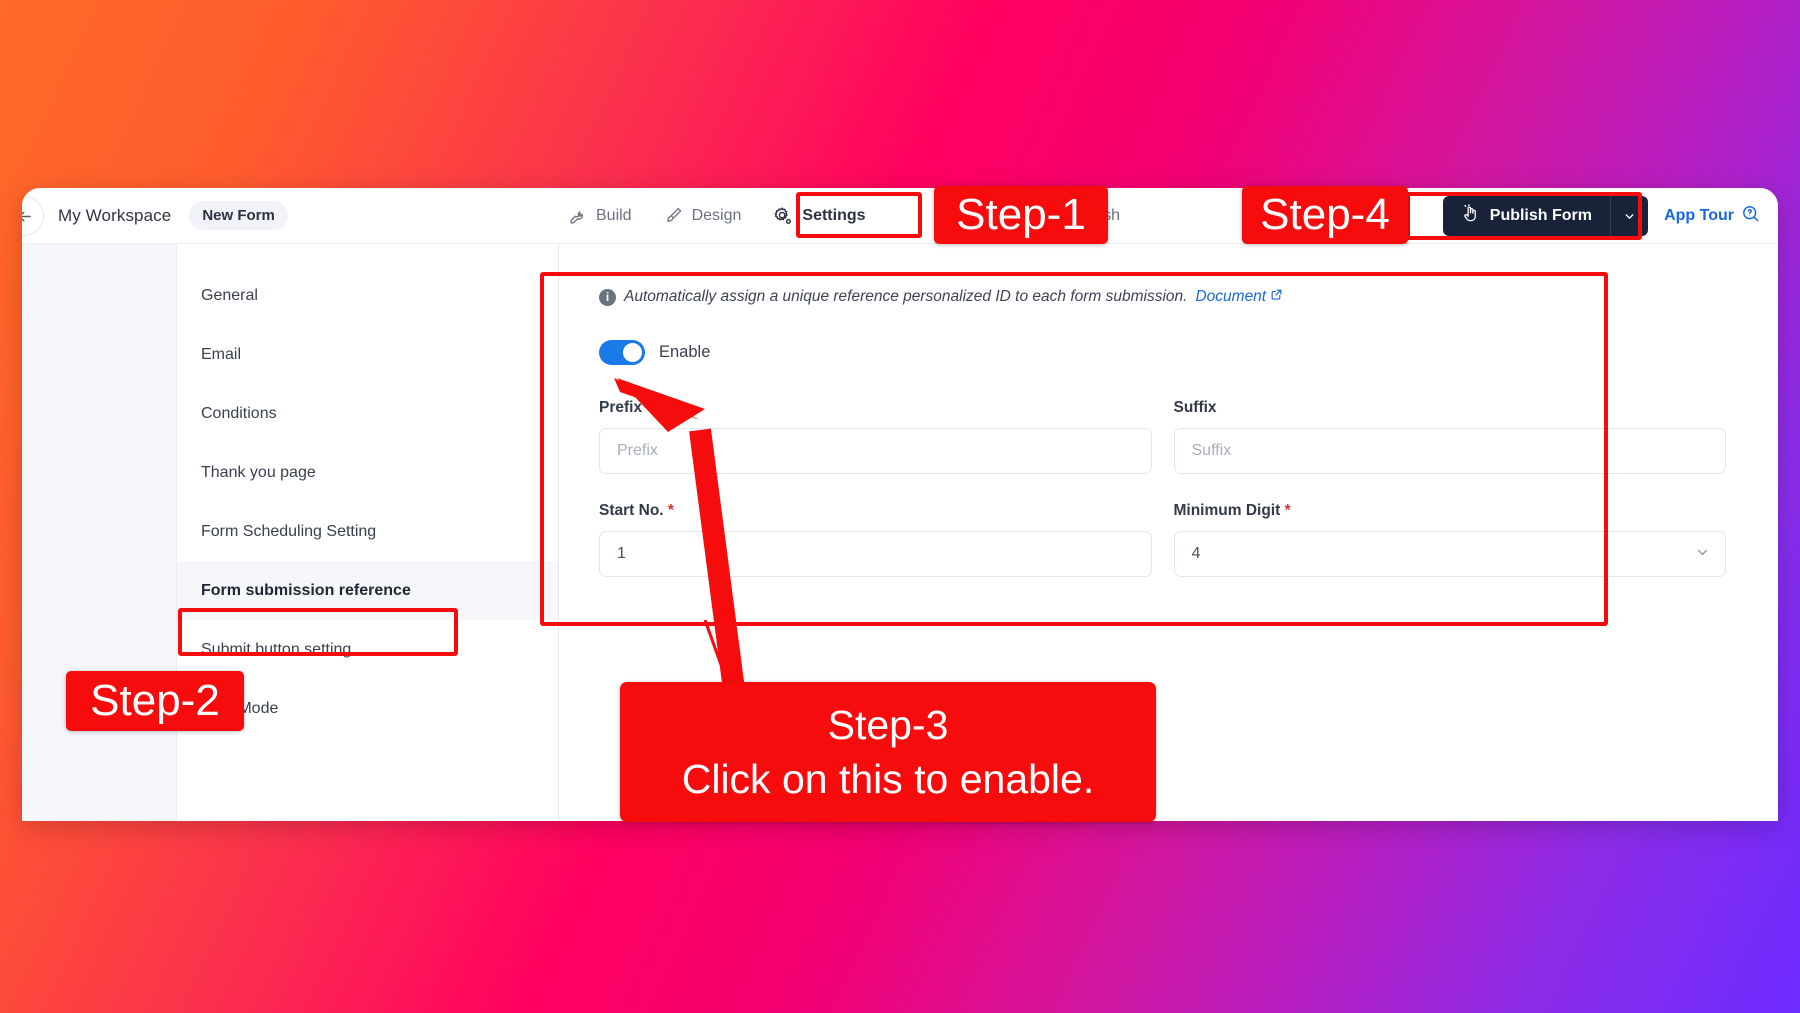  Describe the element at coordinates (1195, 407) in the screenshot. I see `suffix-label: Suffix` at that location.